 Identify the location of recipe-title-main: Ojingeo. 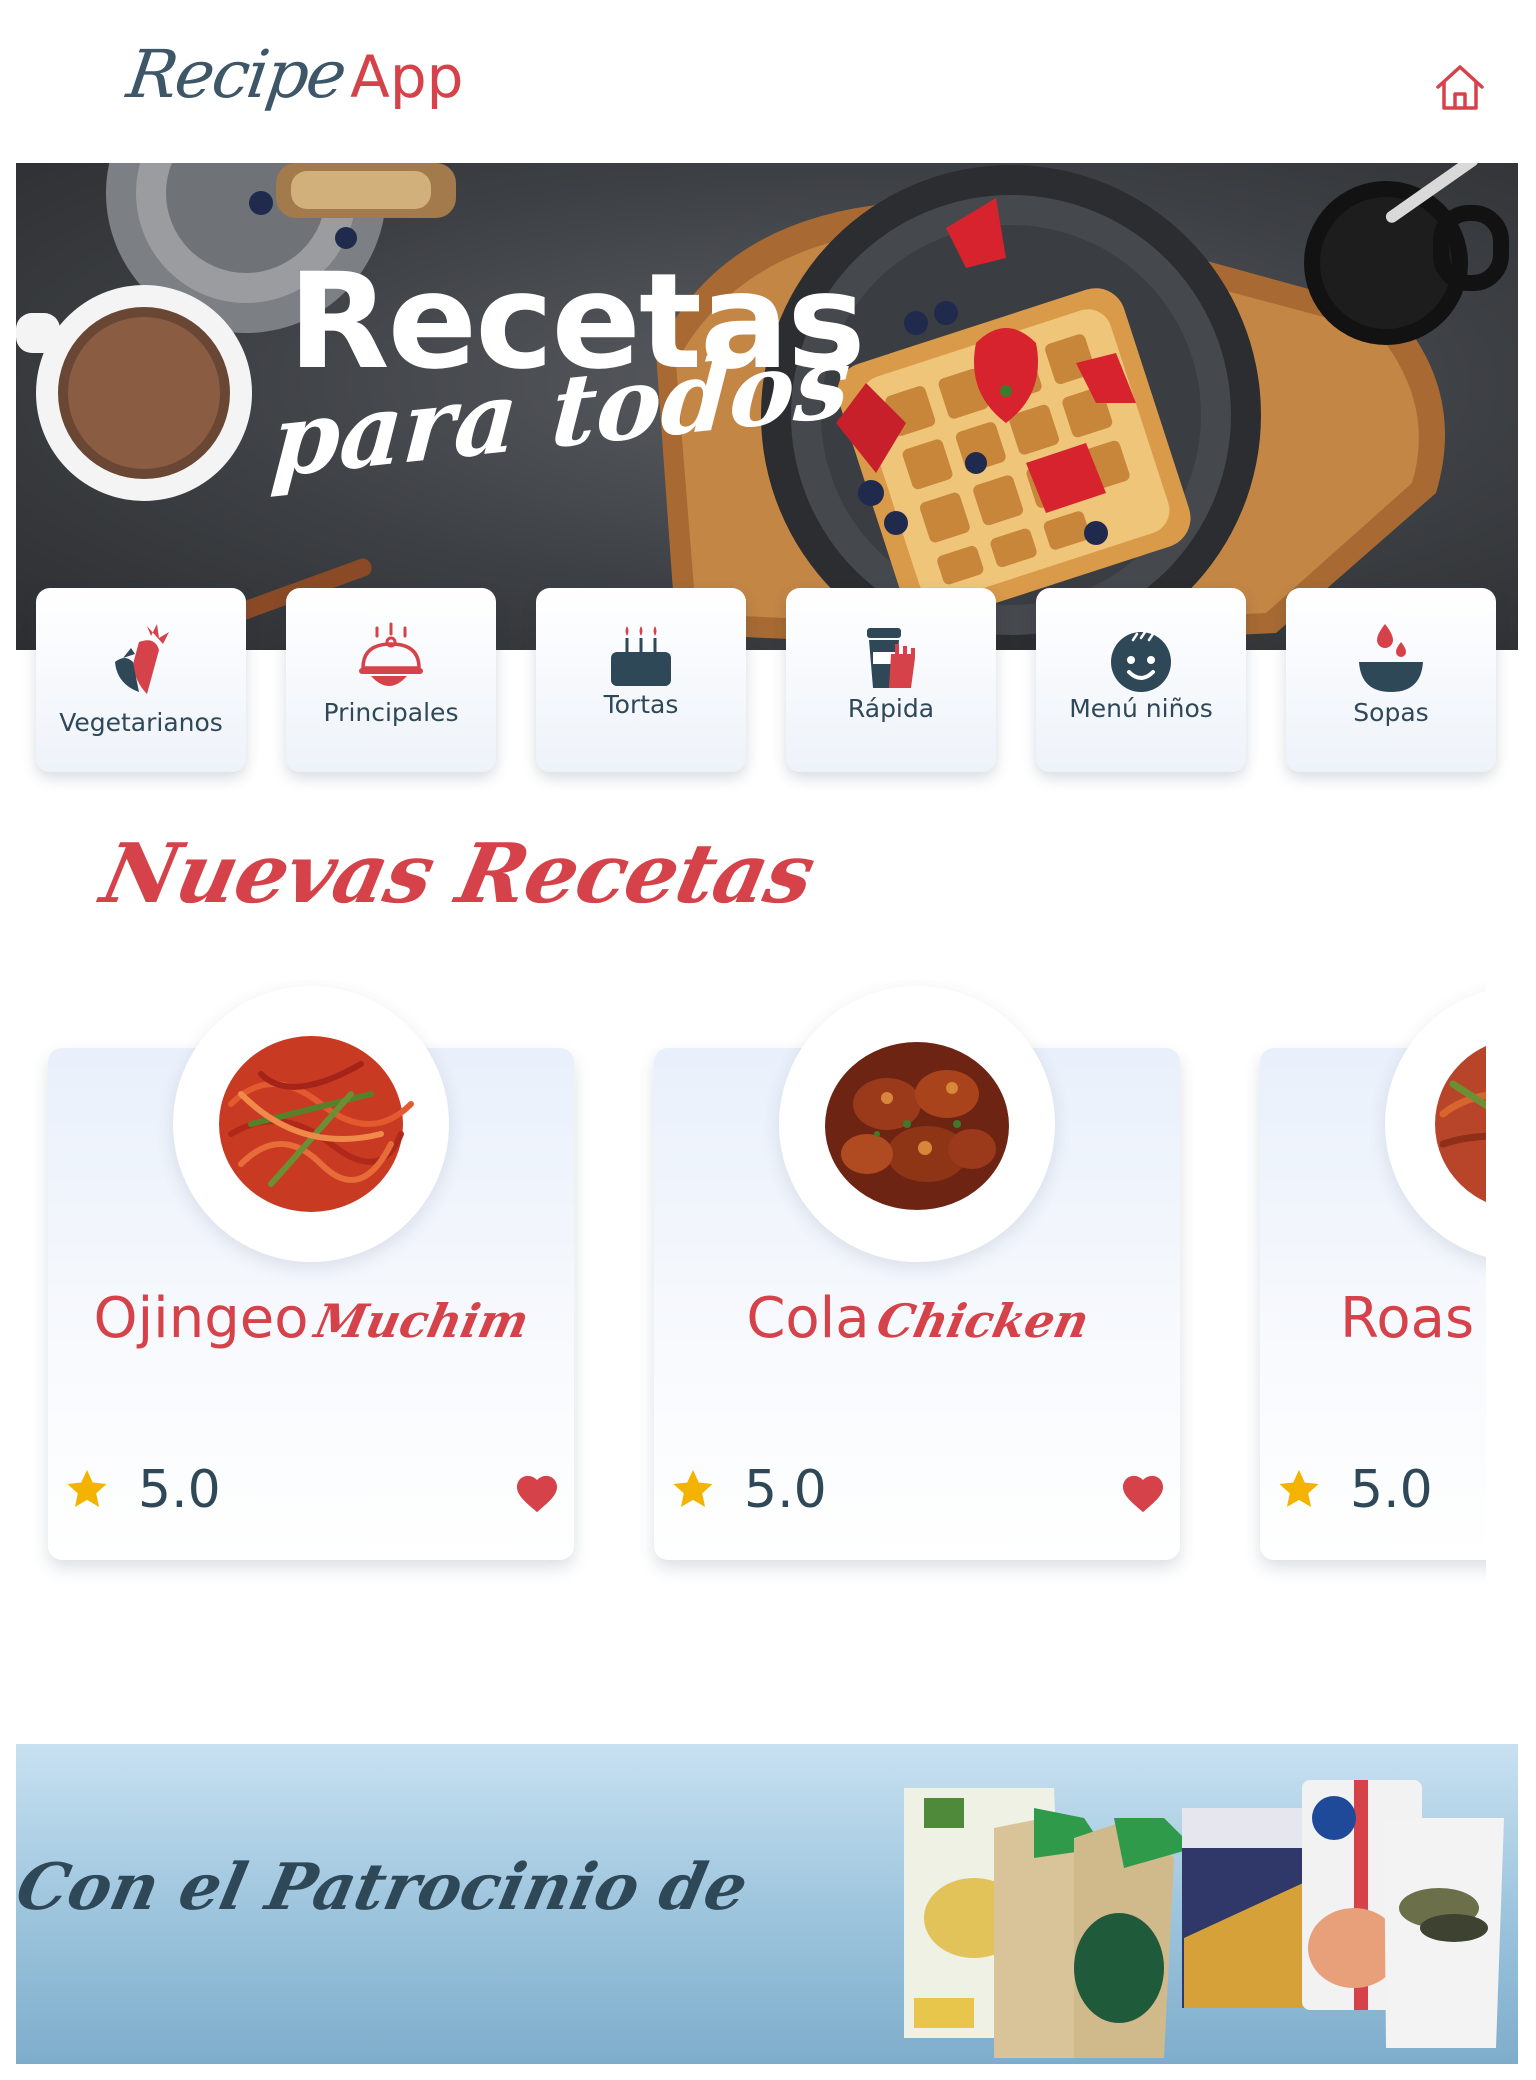
(201, 1318).